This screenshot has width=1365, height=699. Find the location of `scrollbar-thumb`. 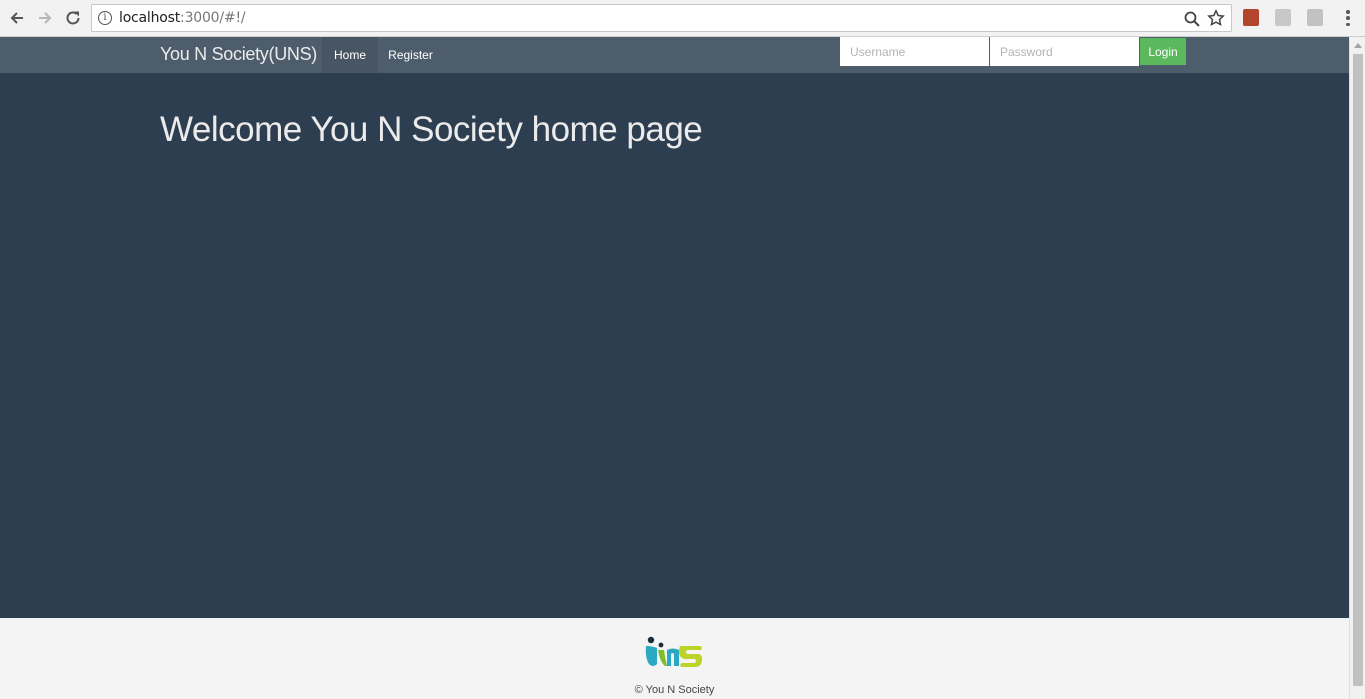

scrollbar-thumb is located at coordinates (1358, 370).